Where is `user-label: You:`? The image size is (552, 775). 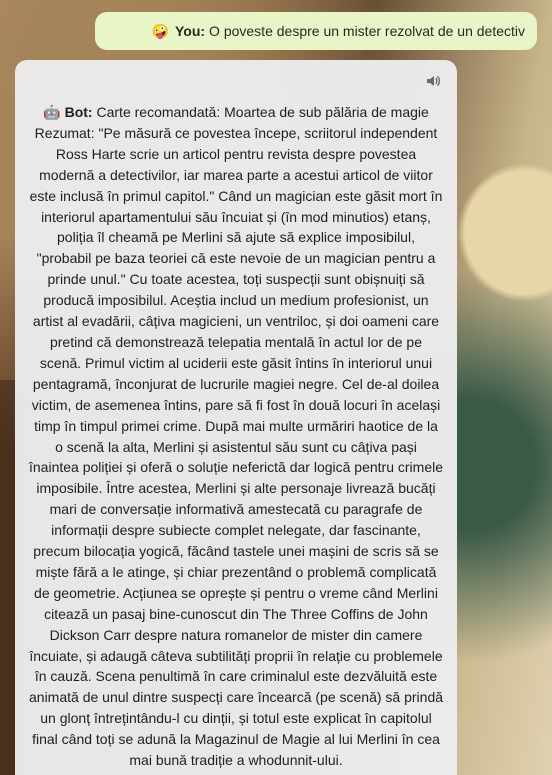 user-label: You: is located at coordinates (190, 31).